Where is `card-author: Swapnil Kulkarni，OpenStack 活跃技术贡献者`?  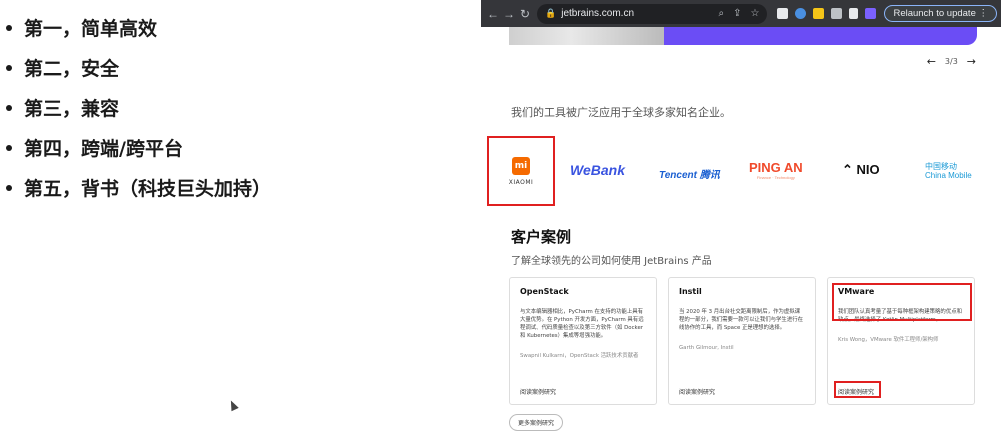 card-author: Swapnil Kulkarni，OpenStack 活跃技术贡献者 is located at coordinates (579, 356).